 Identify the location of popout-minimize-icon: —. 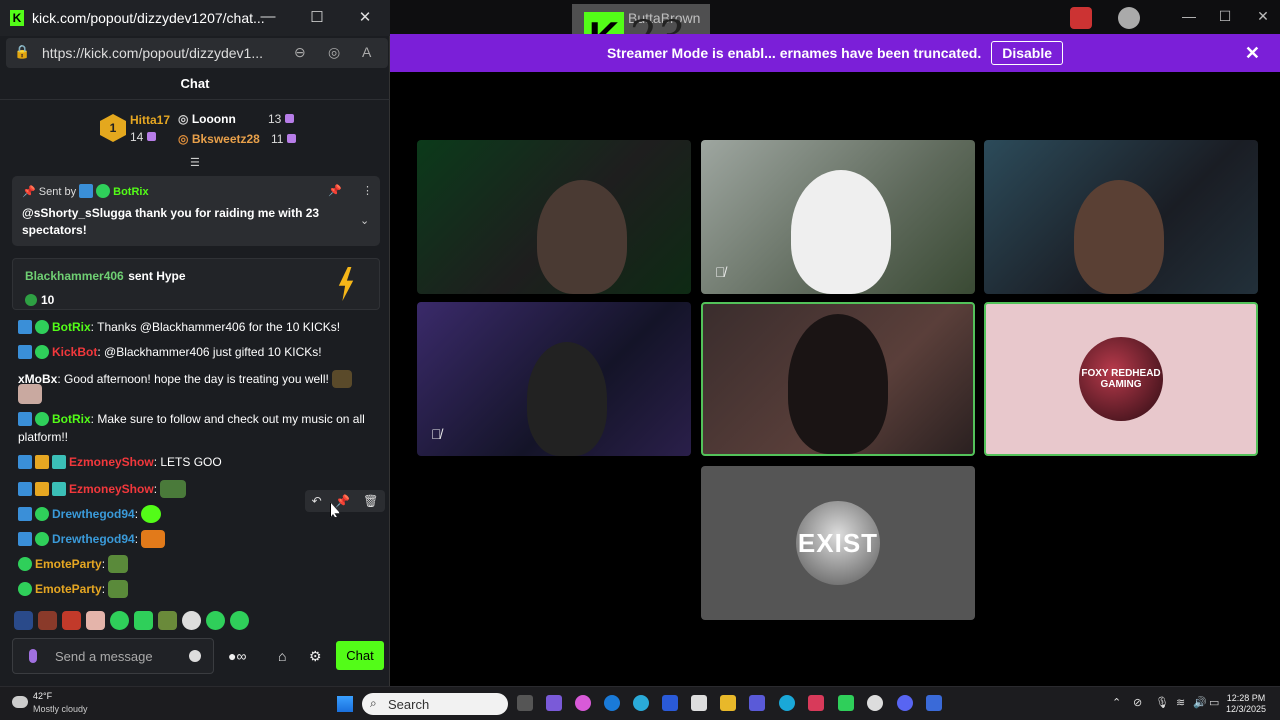
(268, 16).